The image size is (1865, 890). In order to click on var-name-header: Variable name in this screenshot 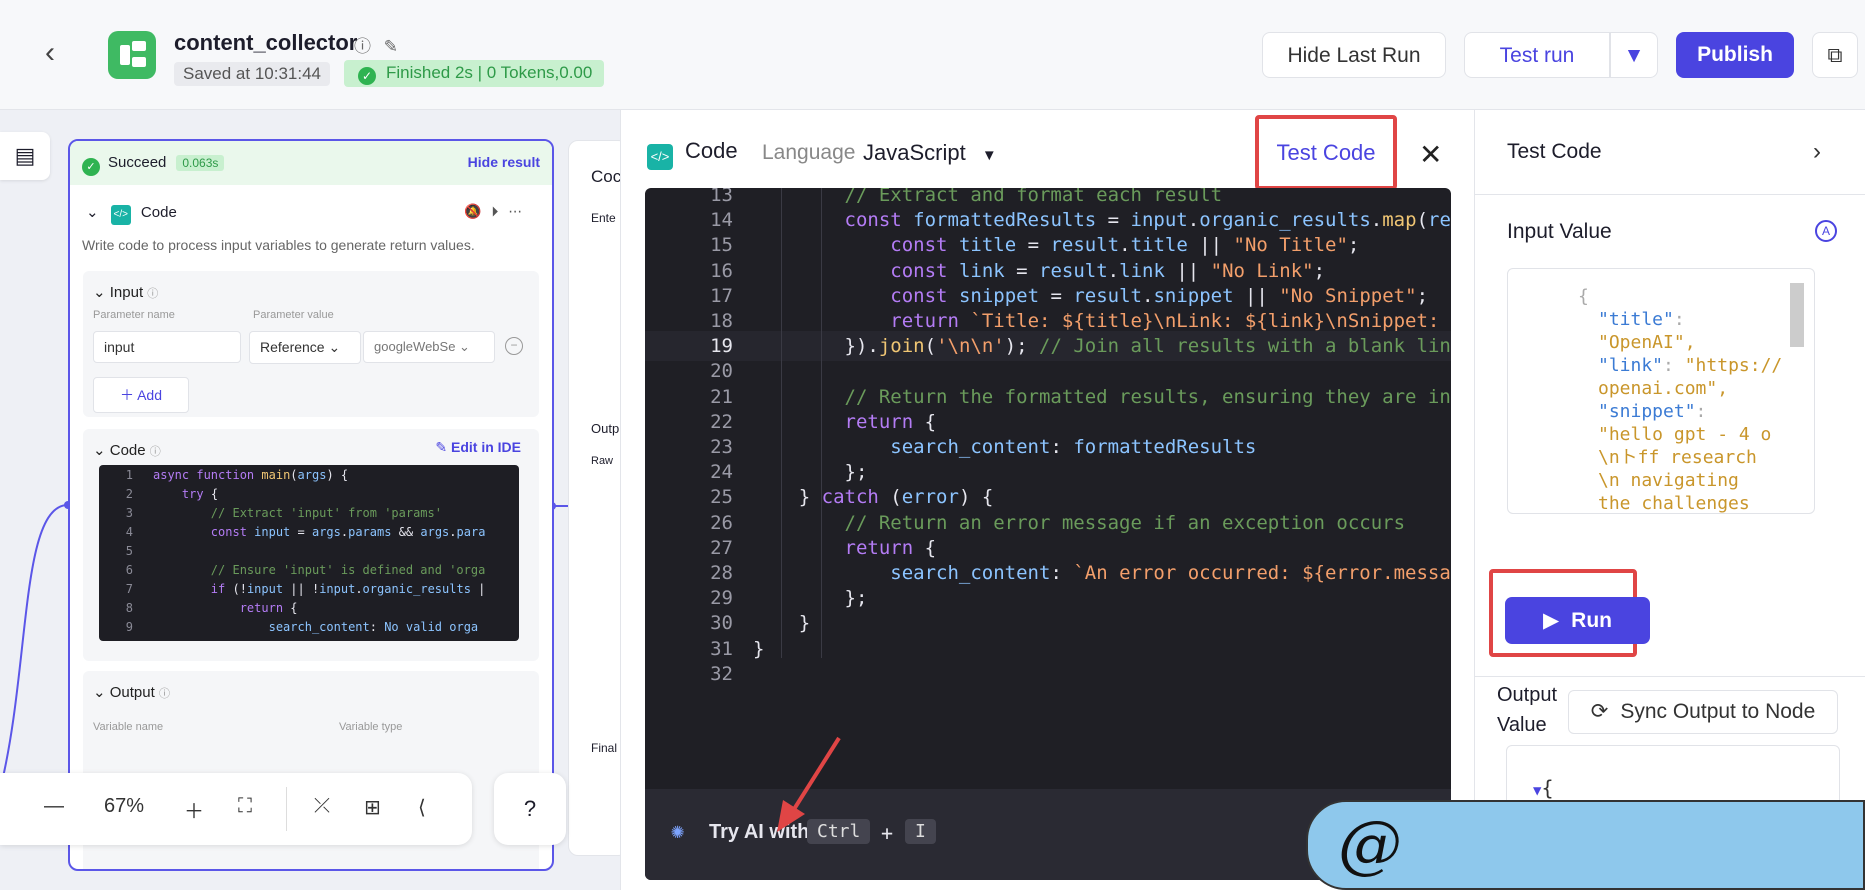, I will do `click(128, 727)`.